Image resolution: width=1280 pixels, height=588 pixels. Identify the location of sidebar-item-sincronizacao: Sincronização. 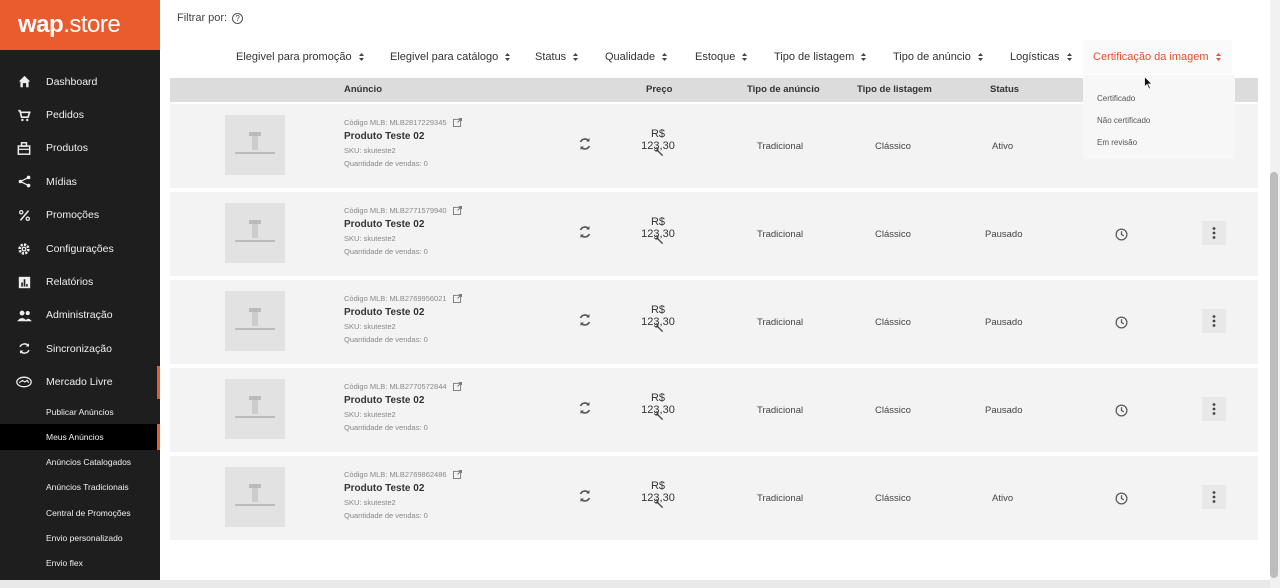
(80, 348).